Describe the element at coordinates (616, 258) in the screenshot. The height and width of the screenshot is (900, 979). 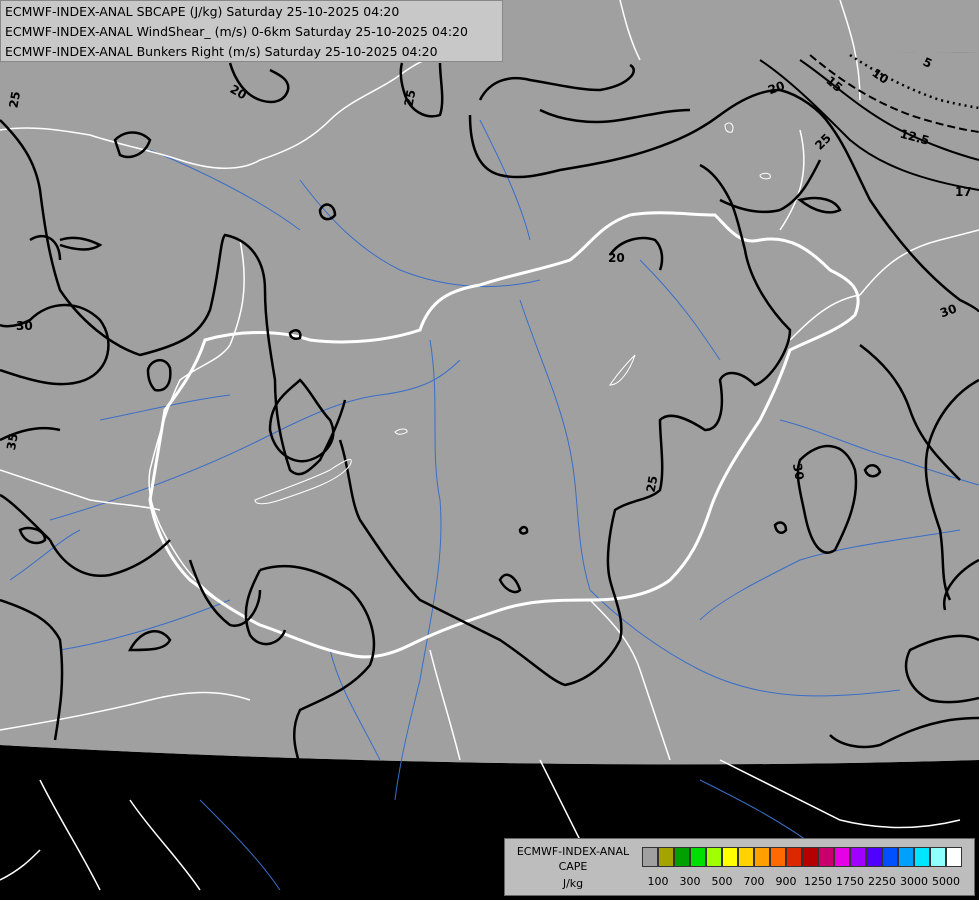
I see `contour-label: 20` at that location.